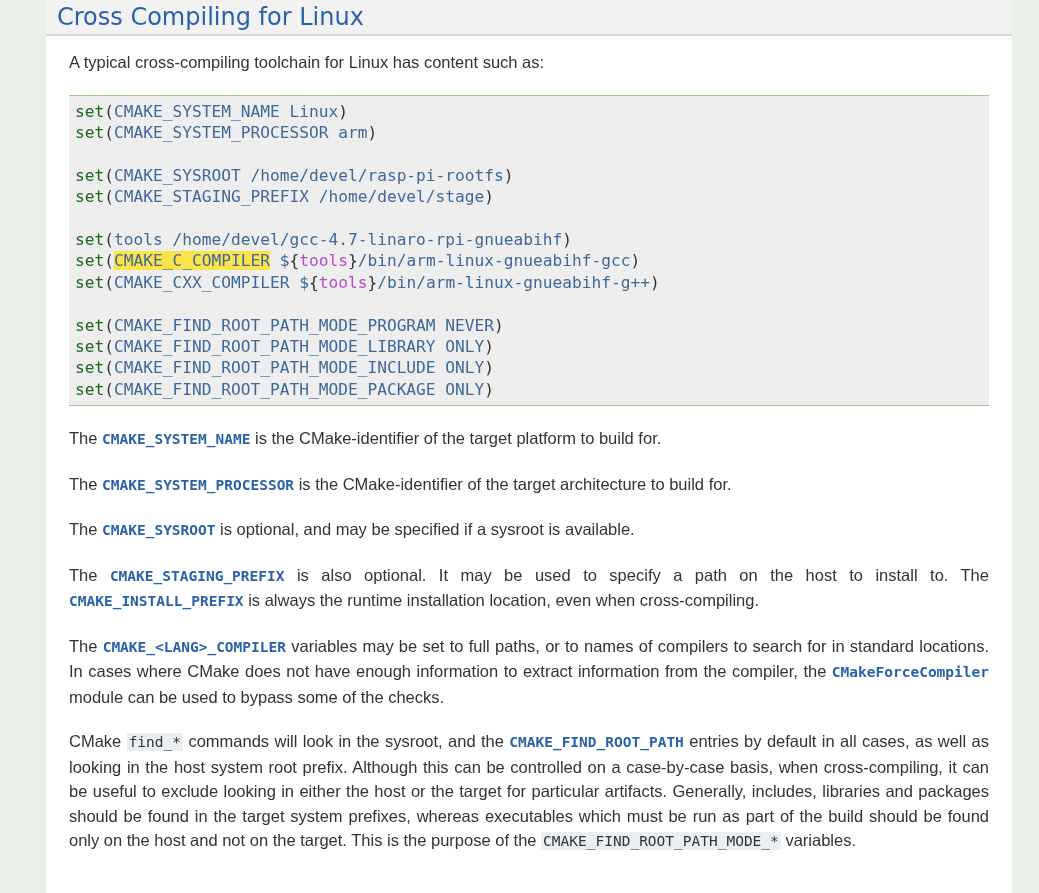 This screenshot has height=893, width=1039. What do you see at coordinates (156, 601) in the screenshot?
I see `reference-link: CMAKE_INSTALL_PREFIX` at bounding box center [156, 601].